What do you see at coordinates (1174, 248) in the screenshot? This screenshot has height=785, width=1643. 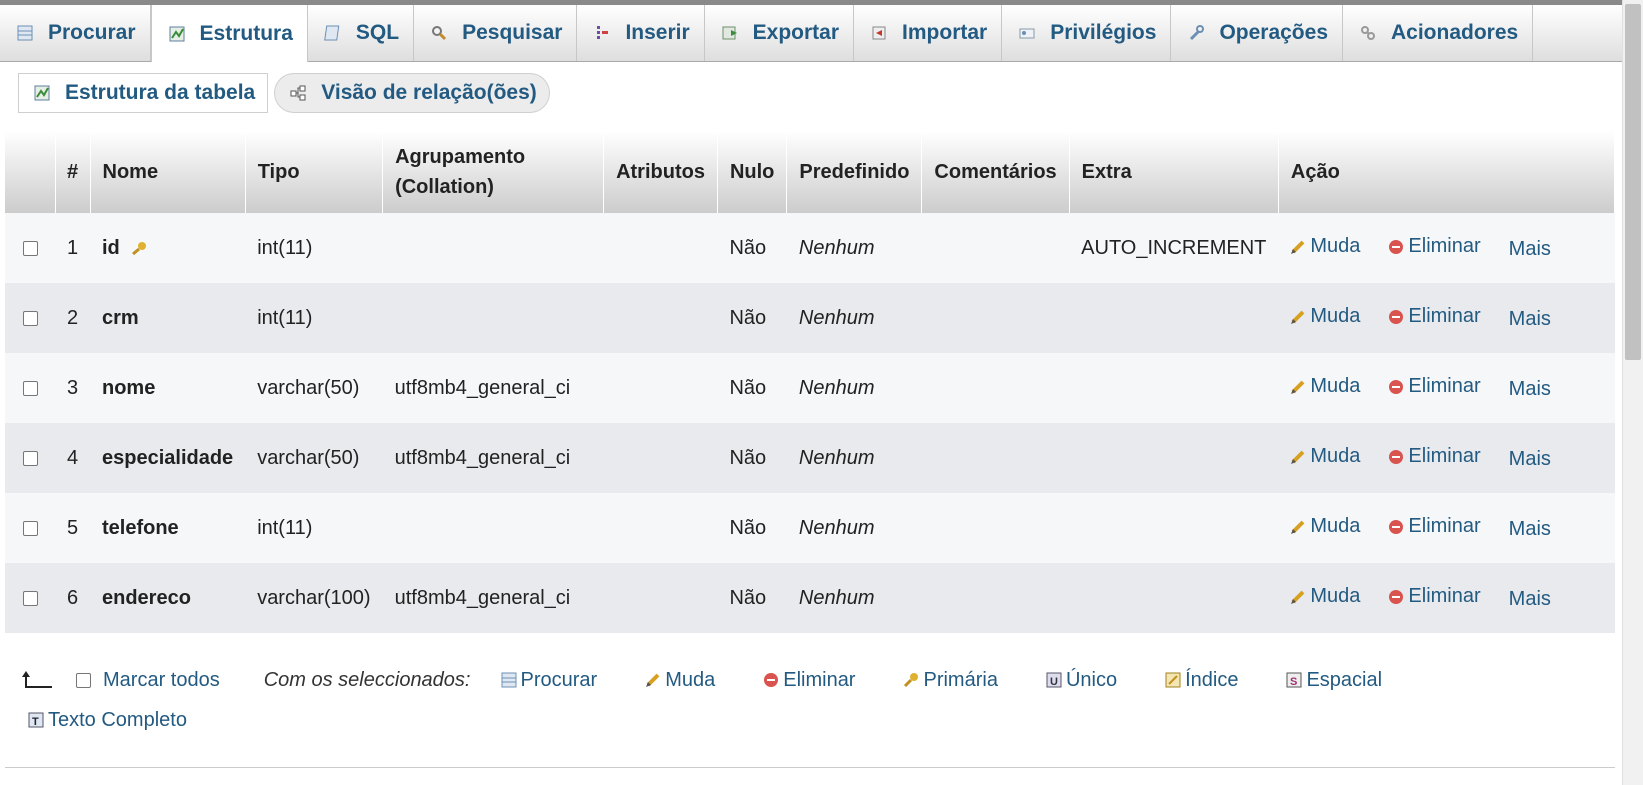 I see `column-extra: AUTO_INCREMENT` at bounding box center [1174, 248].